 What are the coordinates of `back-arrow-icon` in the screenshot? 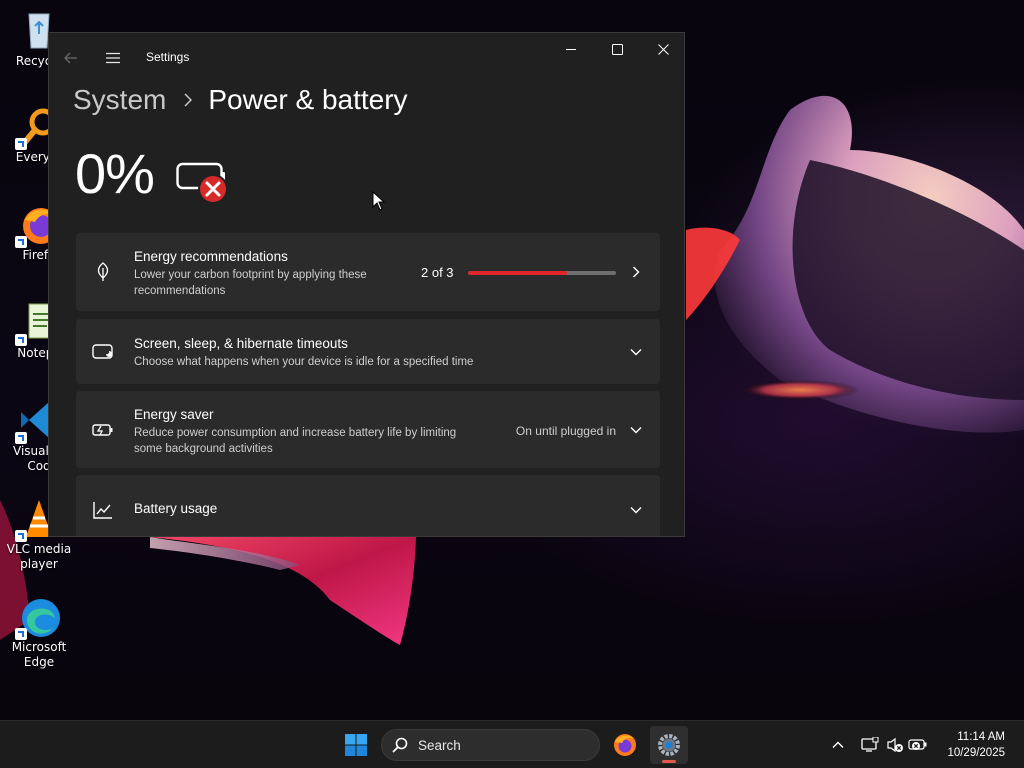 It's located at (70, 58).